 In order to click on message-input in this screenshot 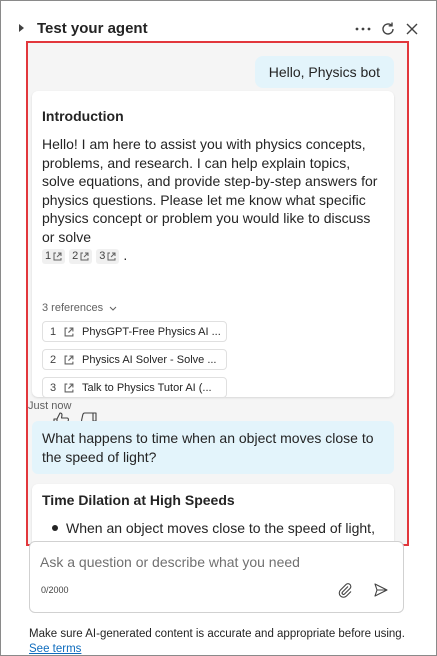, I will do `click(215, 562)`.